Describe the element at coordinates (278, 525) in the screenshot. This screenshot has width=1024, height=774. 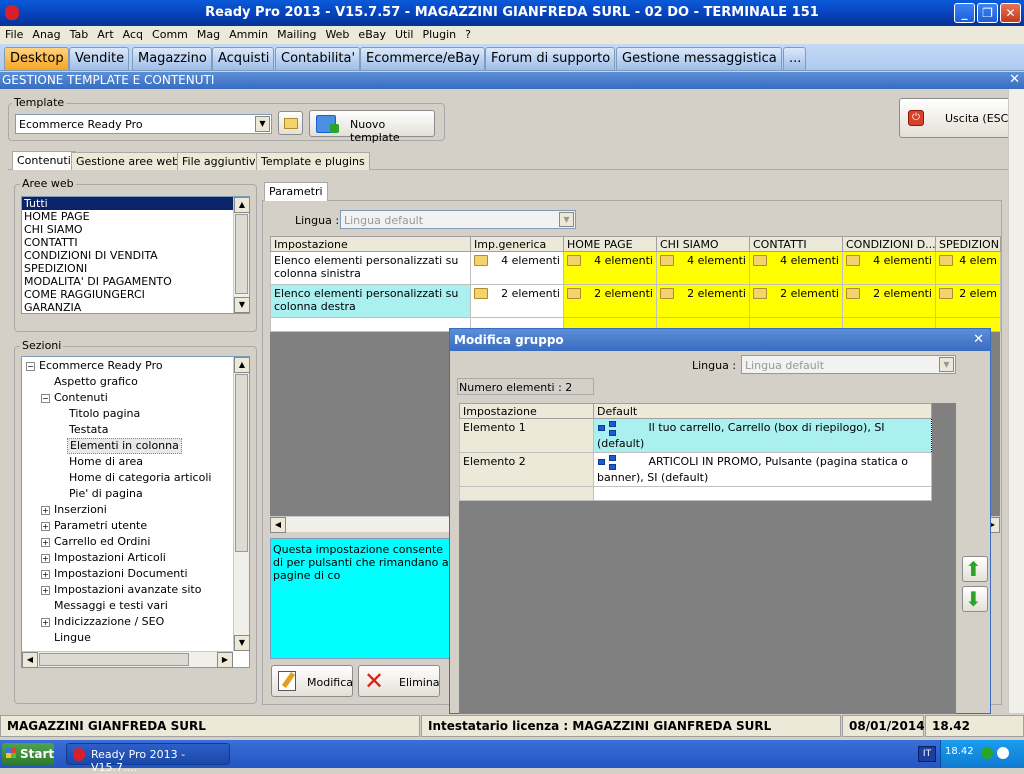
I see `scroll-left-icon: ◀` at that location.